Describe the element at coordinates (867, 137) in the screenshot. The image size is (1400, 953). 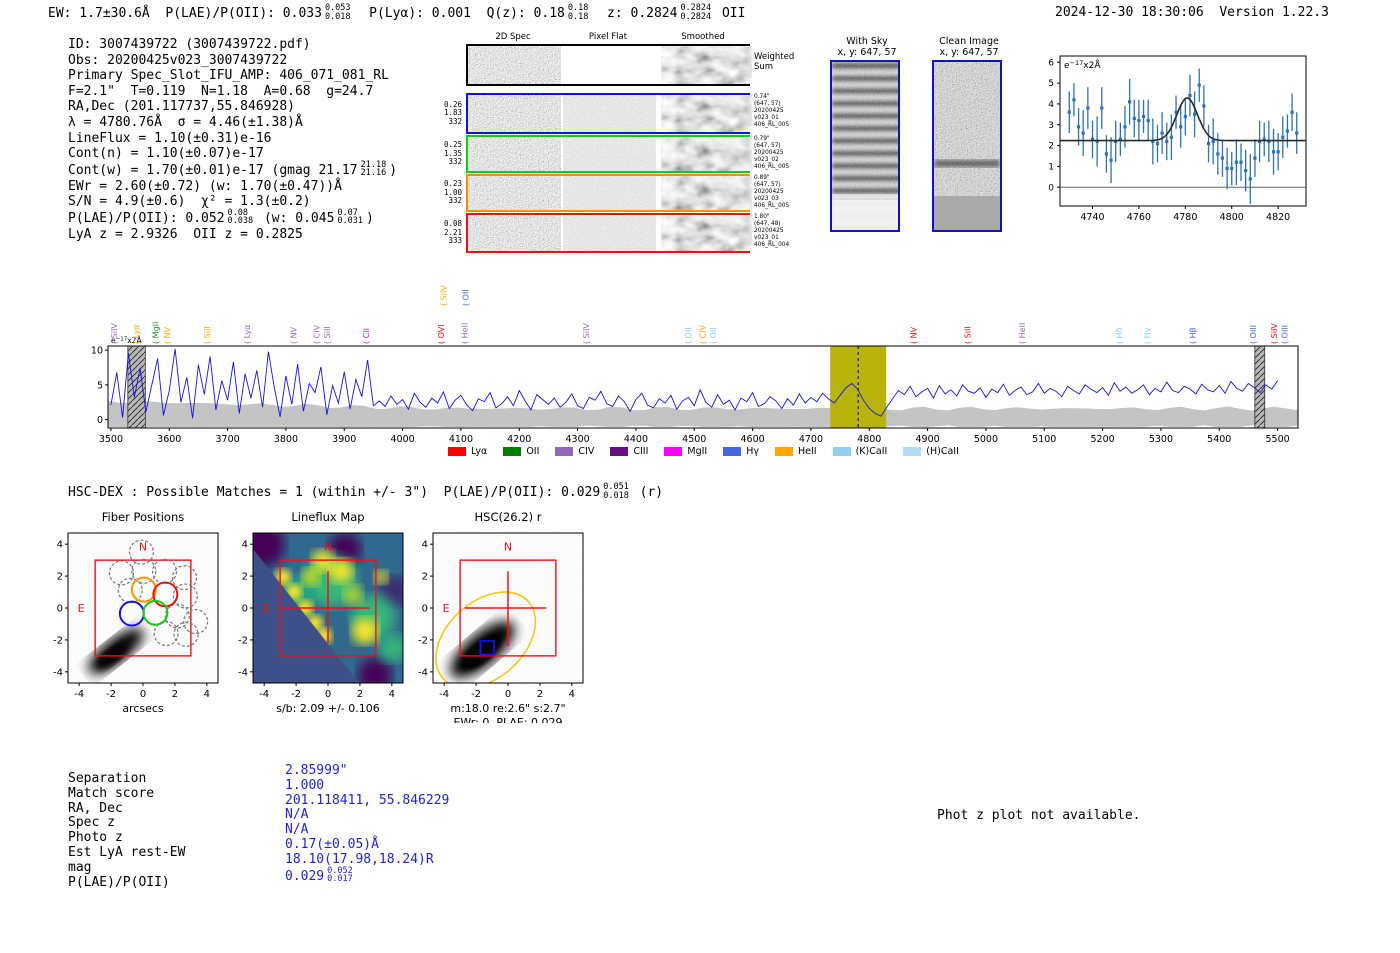
I see `with-sky-panel: With Sky x, y: 647, 57` at that location.